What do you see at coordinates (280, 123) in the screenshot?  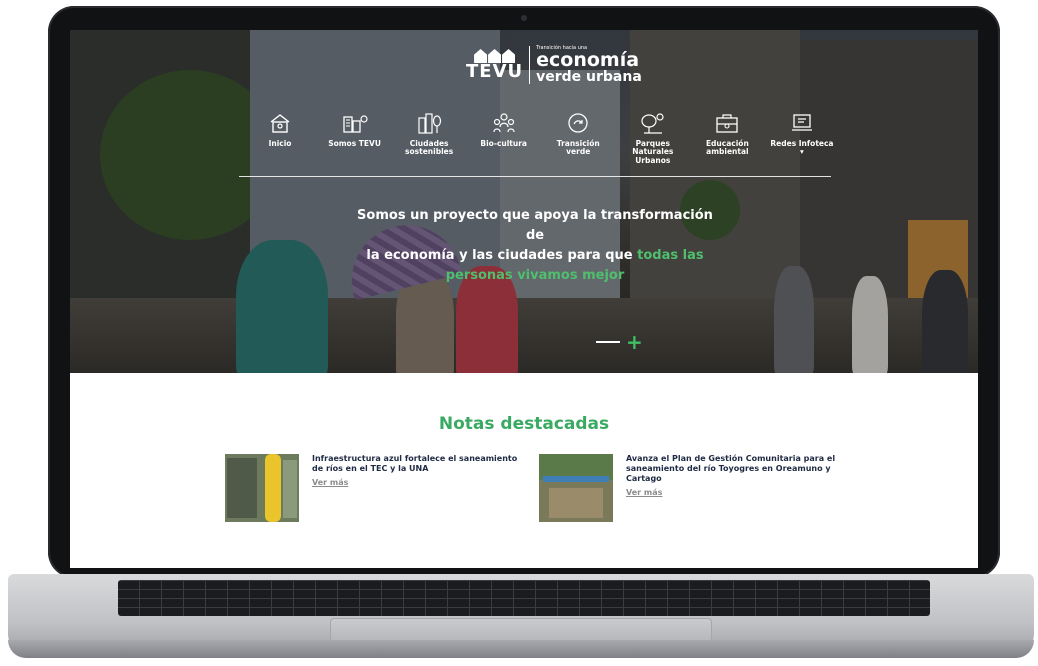 I see `home-icon` at bounding box center [280, 123].